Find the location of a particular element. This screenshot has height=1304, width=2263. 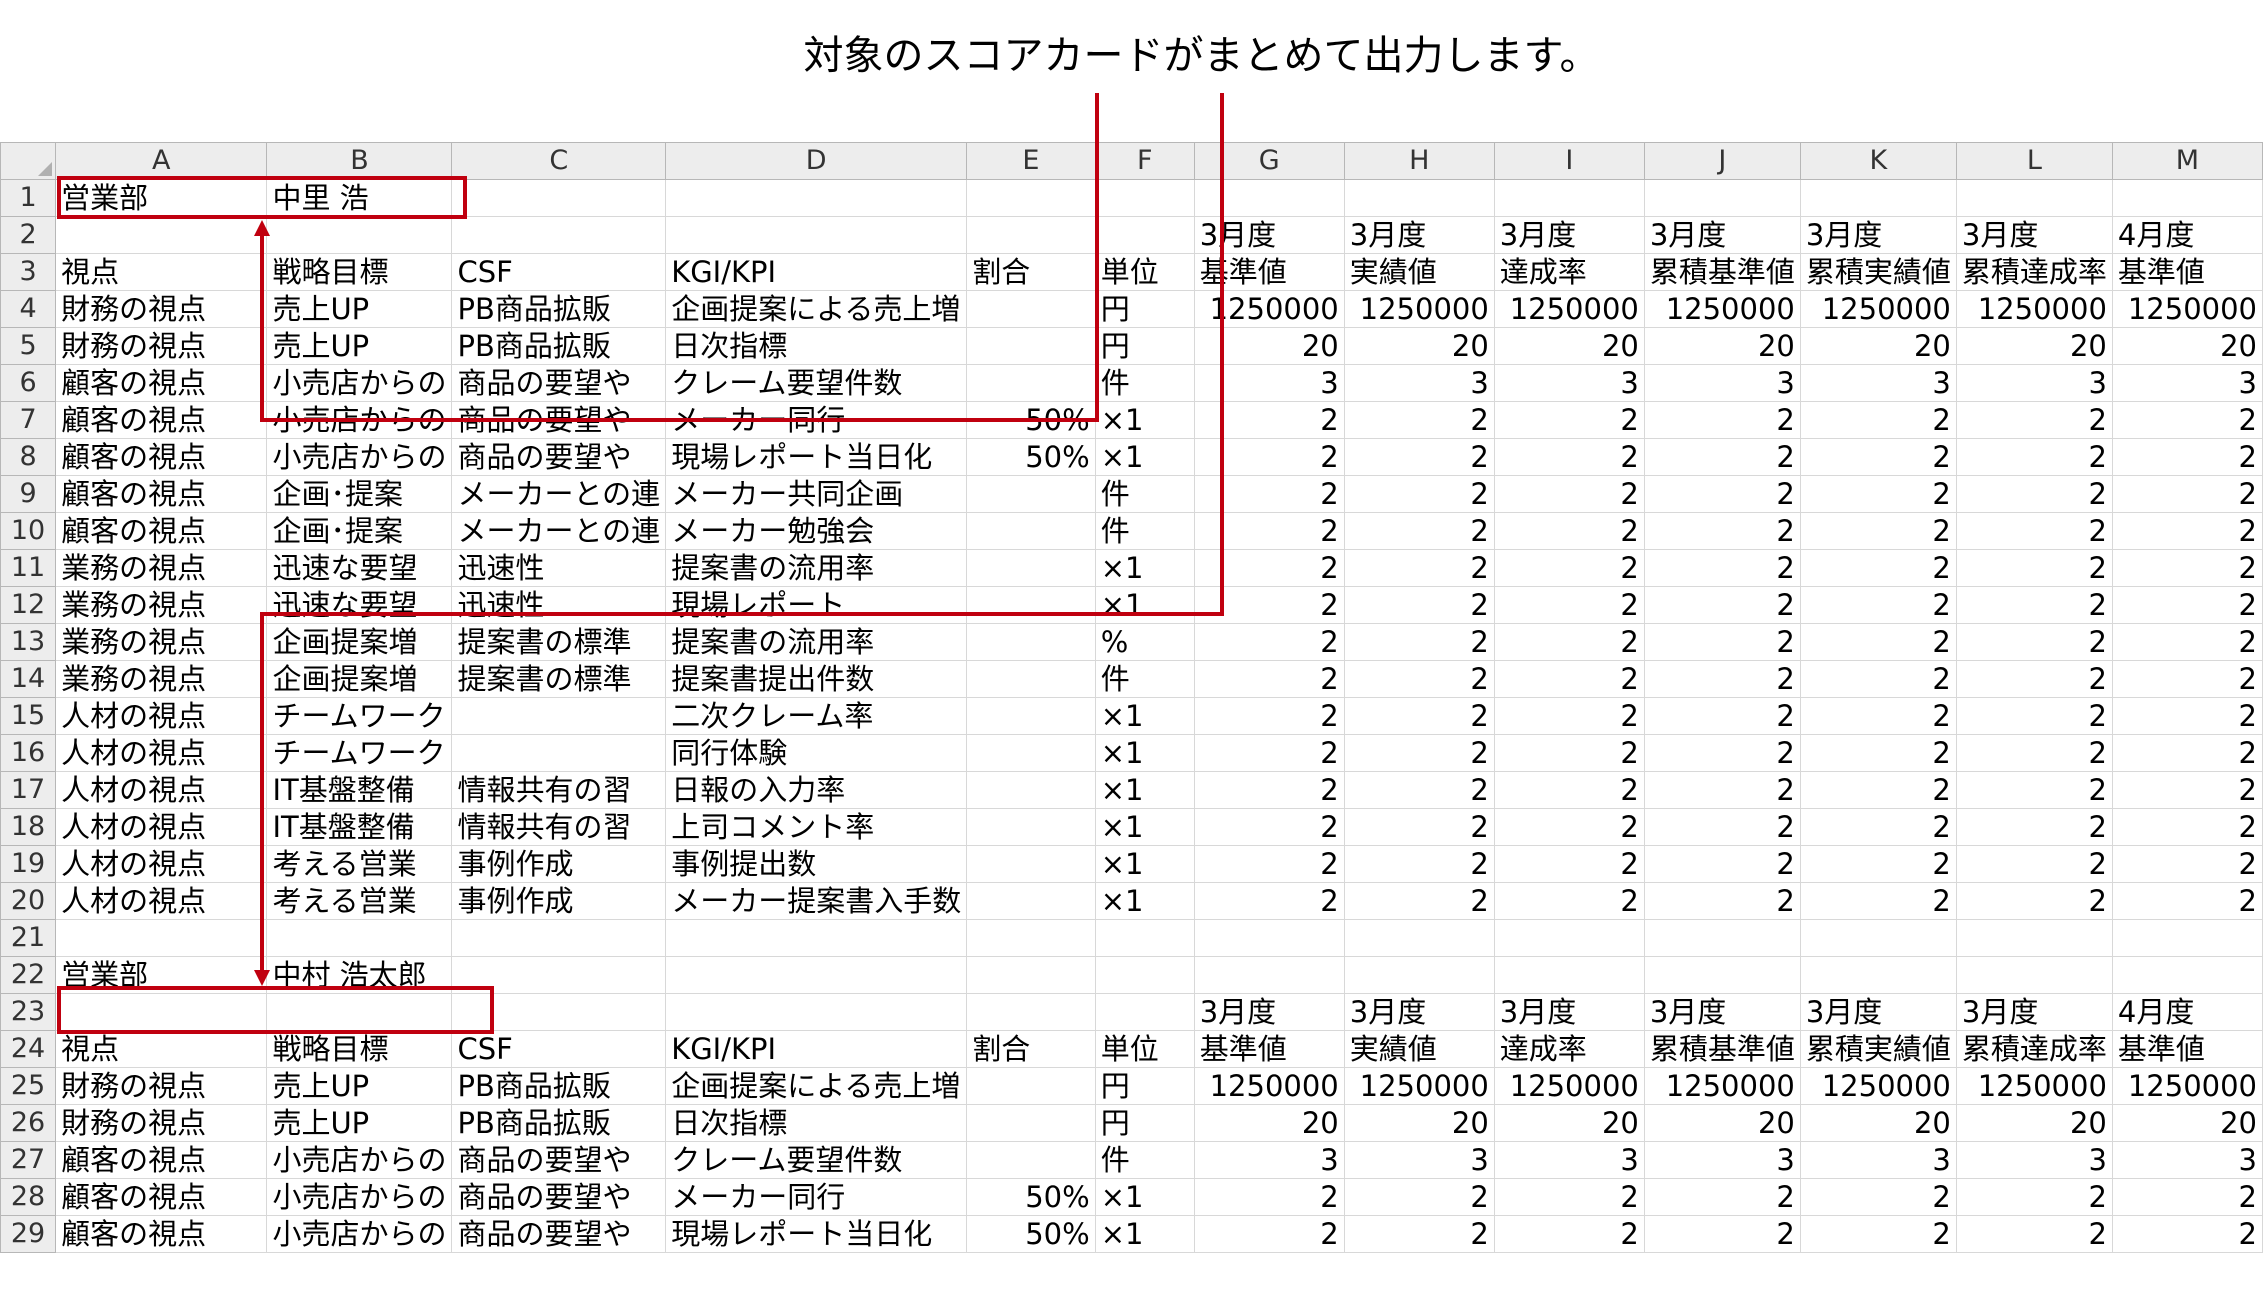

row-header: 18 is located at coordinates (28, 827).